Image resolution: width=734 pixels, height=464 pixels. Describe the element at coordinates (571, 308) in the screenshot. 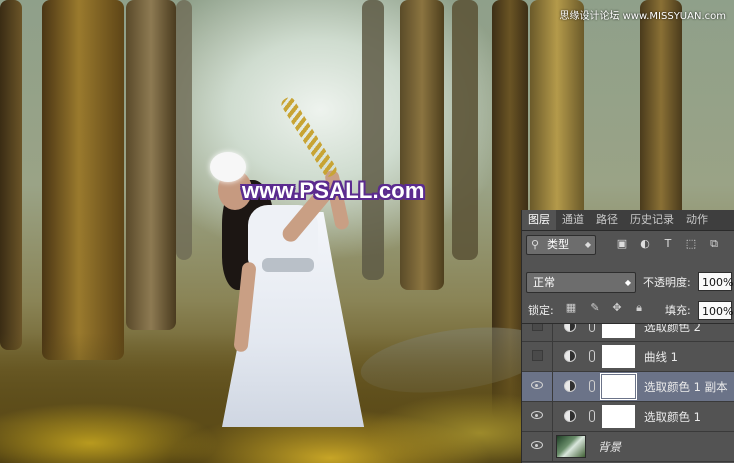

I see `lock-transparent-icon: ▦` at that location.